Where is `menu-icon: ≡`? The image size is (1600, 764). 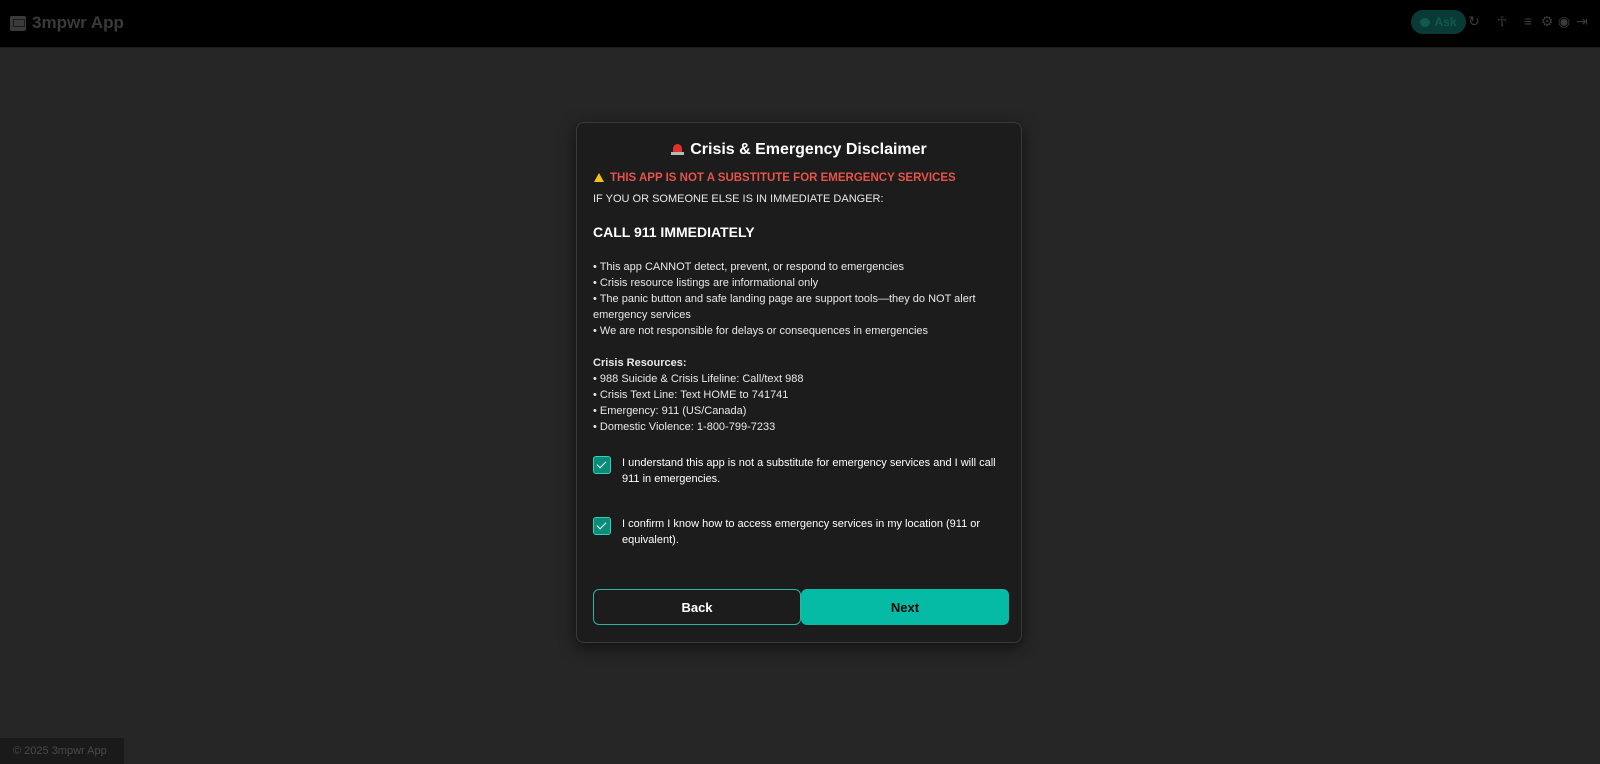
menu-icon: ≡ is located at coordinates (1528, 21).